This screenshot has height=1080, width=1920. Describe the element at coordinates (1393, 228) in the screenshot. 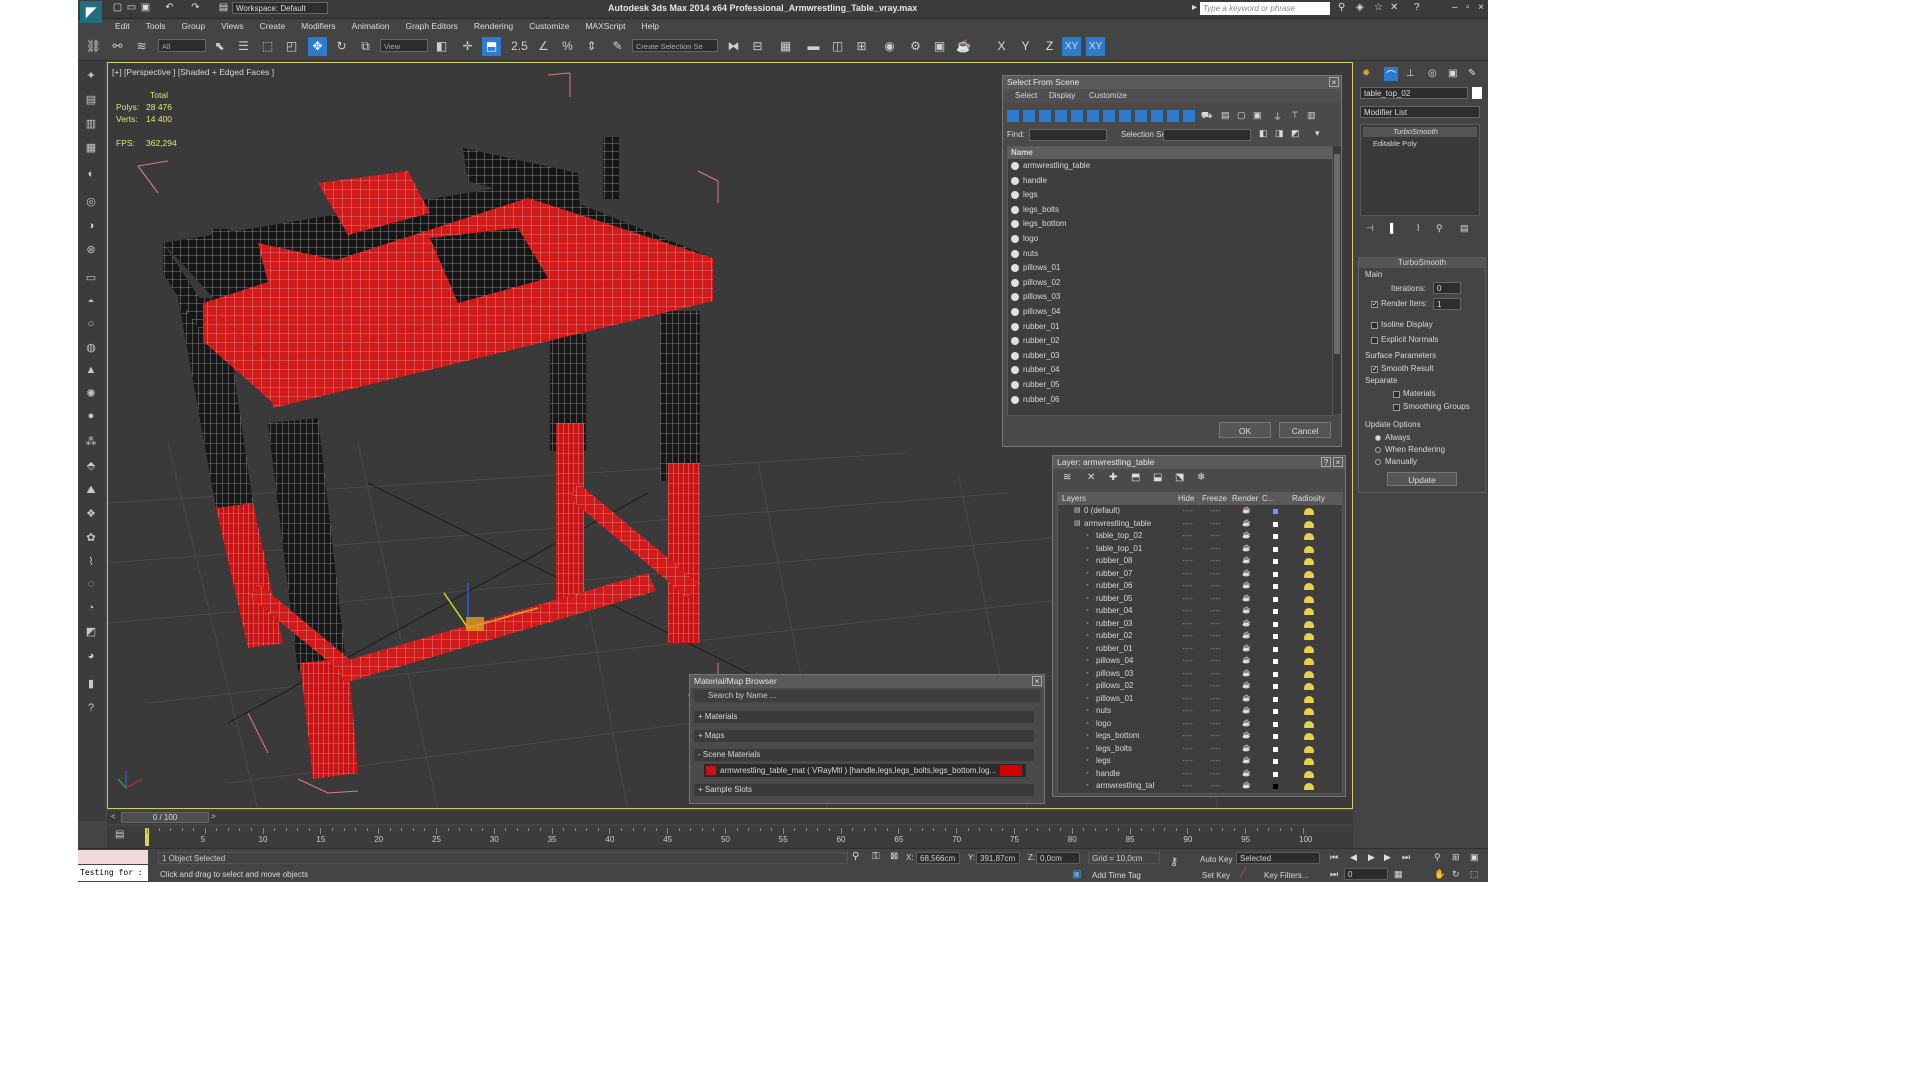

I see `show-end-result-icon: ▌` at that location.